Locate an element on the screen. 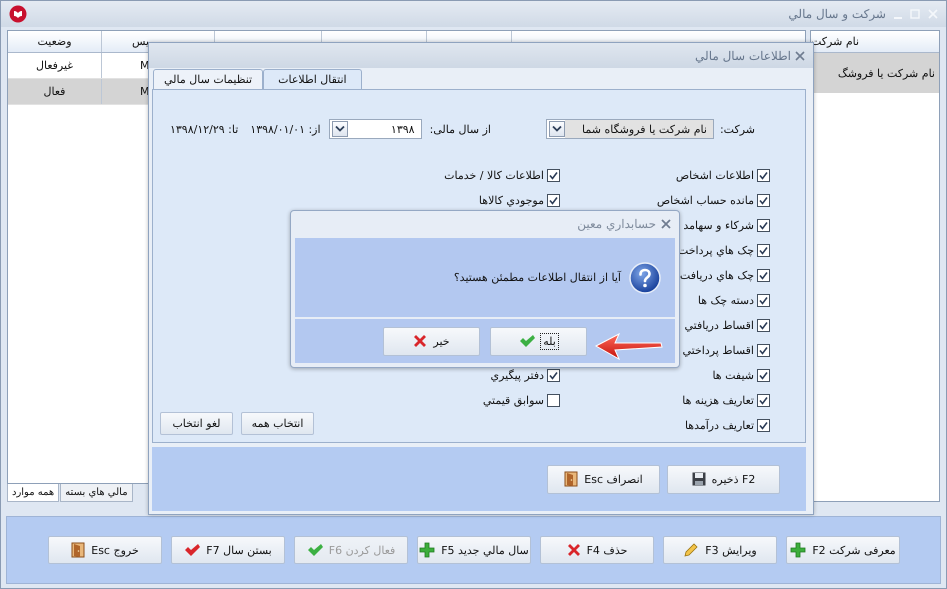 The width and height of the screenshot is (947, 589). maximize-icon is located at coordinates (915, 14).